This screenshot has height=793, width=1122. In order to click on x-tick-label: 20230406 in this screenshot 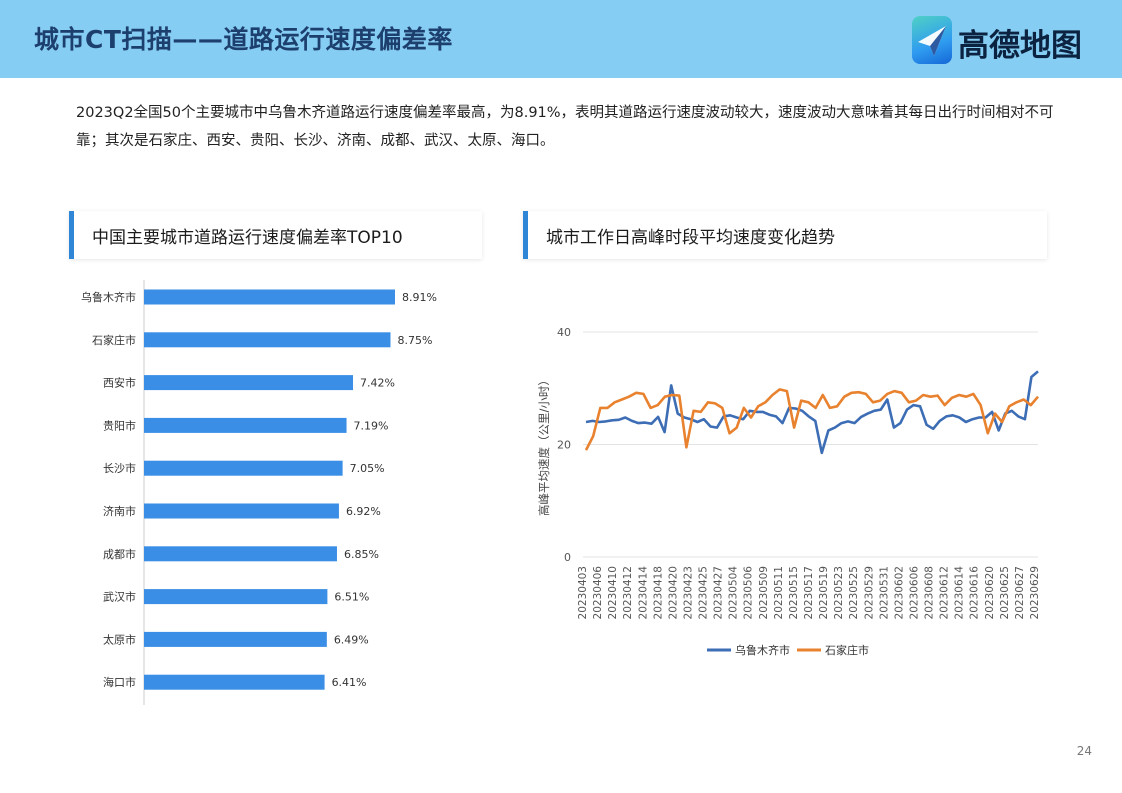, I will do `click(598, 593)`.